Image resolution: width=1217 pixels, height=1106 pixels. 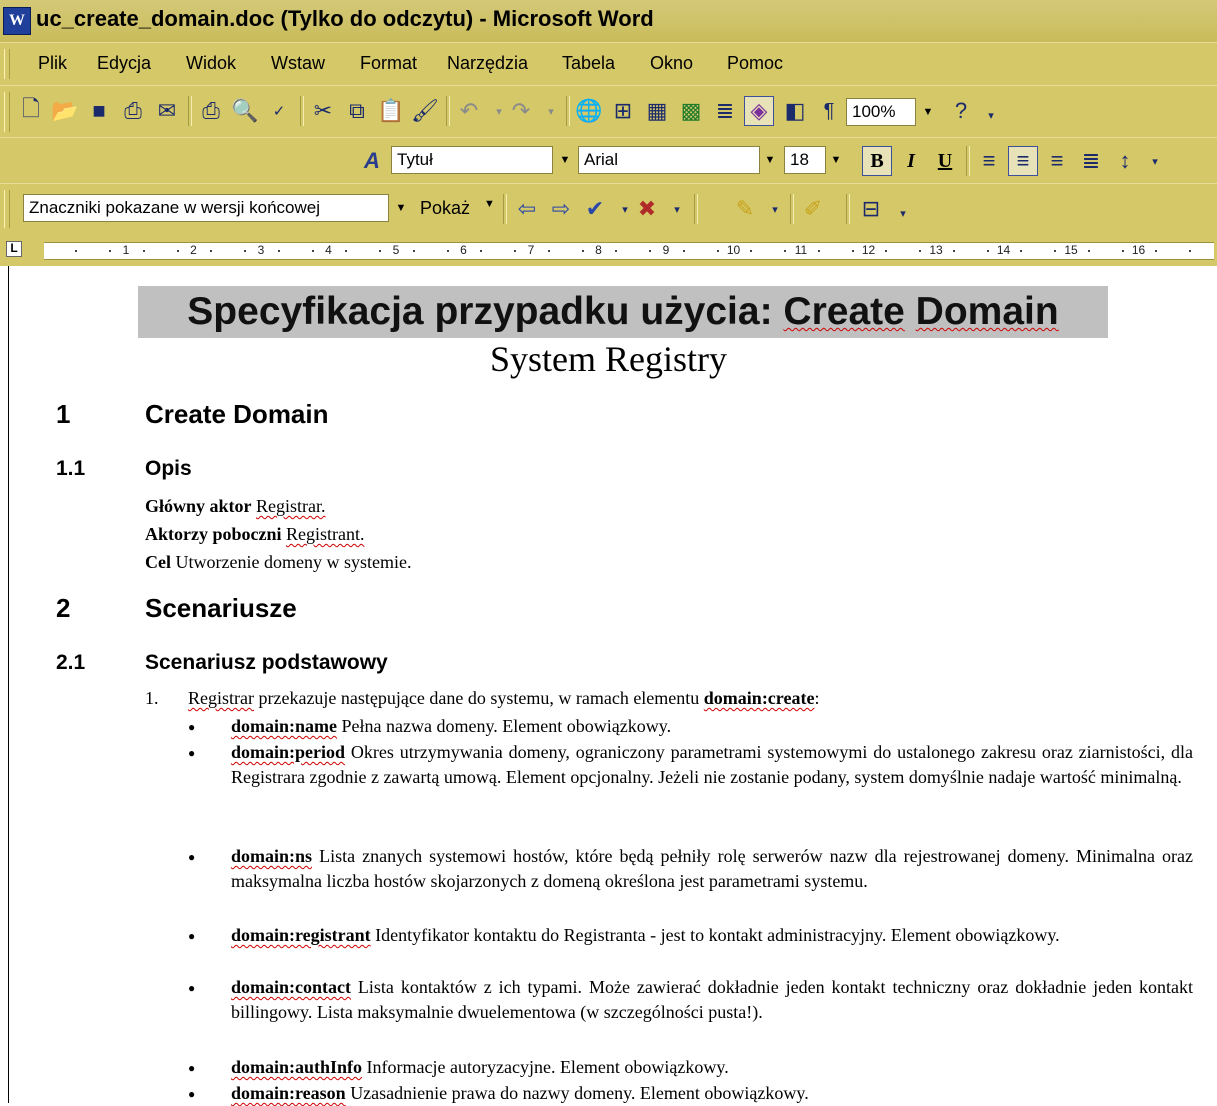 I want to click on cut-icon: ✂, so click(x=323, y=111).